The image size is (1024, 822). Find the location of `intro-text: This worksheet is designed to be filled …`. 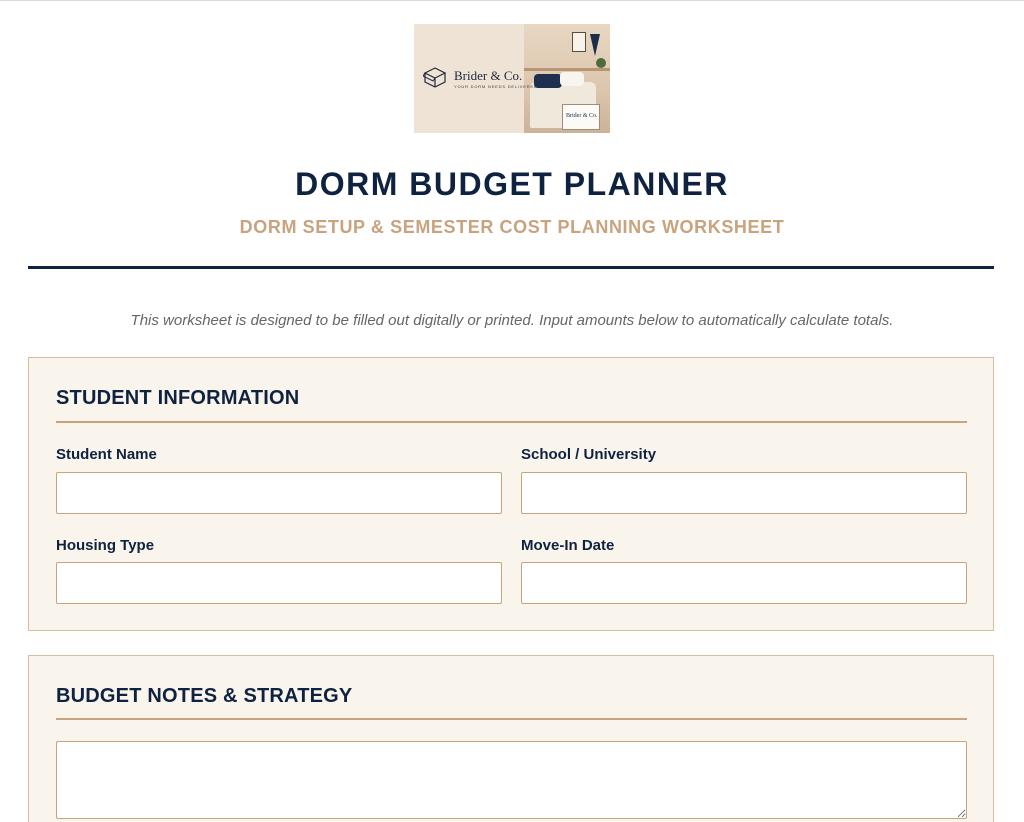

intro-text: This worksheet is designed to be filled … is located at coordinates (512, 320).